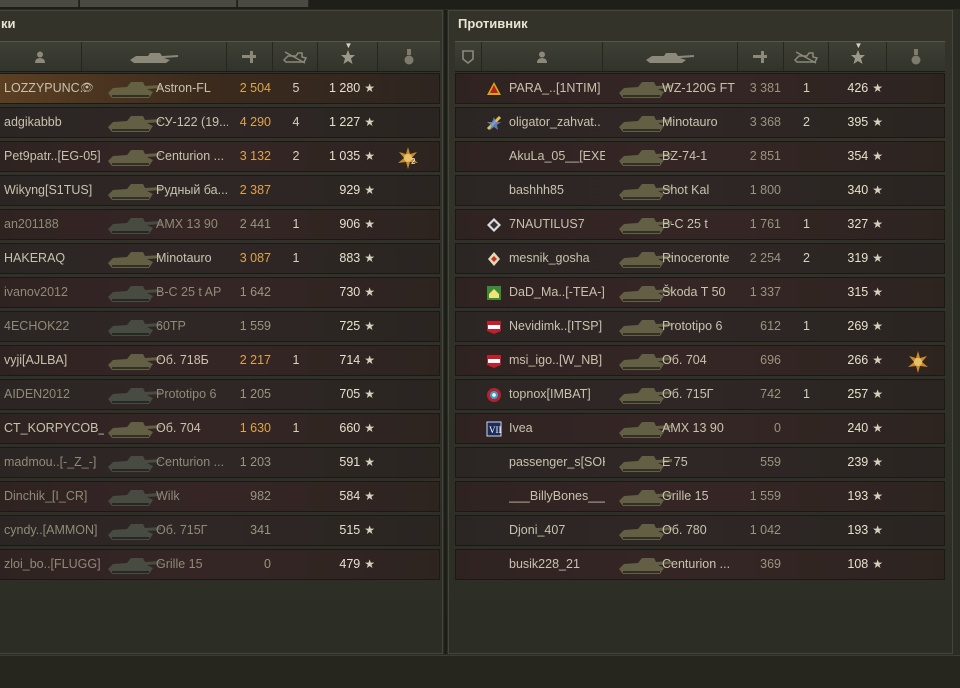 This screenshot has width=960, height=688. I want to click on table-row: topnox[IMBAT] Об. 715Г 742 1 257 ★, so click(700, 394).